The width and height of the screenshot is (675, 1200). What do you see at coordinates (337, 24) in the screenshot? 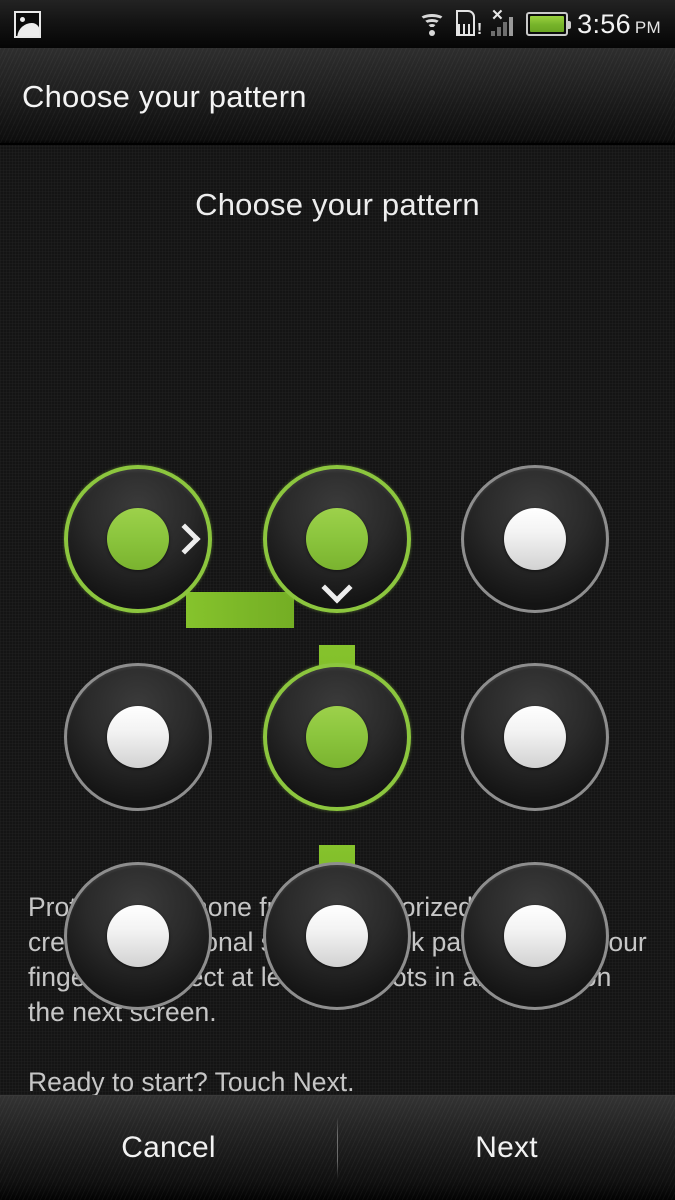
I see `status-bar: ! ✕ 3:56 PM` at bounding box center [337, 24].